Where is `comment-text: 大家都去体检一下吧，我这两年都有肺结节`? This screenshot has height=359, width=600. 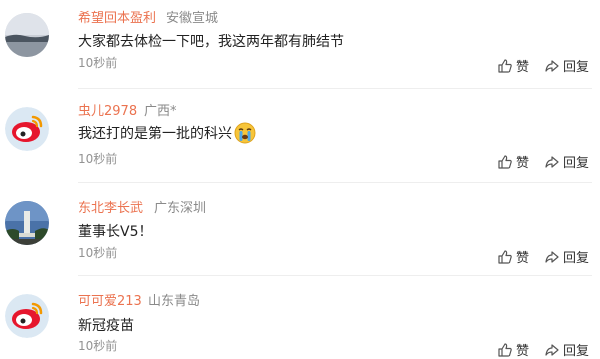
comment-text: 大家都去体检一下吧，我这两年都有肺结节 is located at coordinates (211, 42).